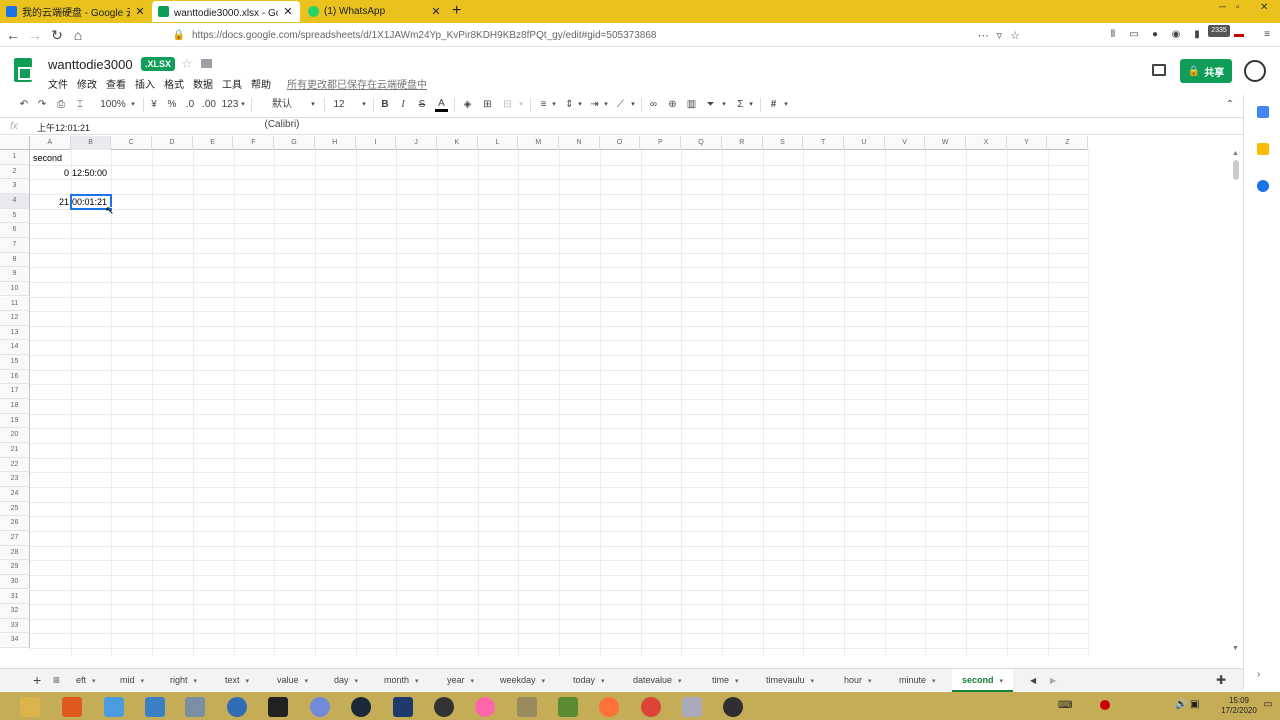  What do you see at coordinates (174, 83) in the screenshot?
I see `menu-format: 格式` at bounding box center [174, 83].